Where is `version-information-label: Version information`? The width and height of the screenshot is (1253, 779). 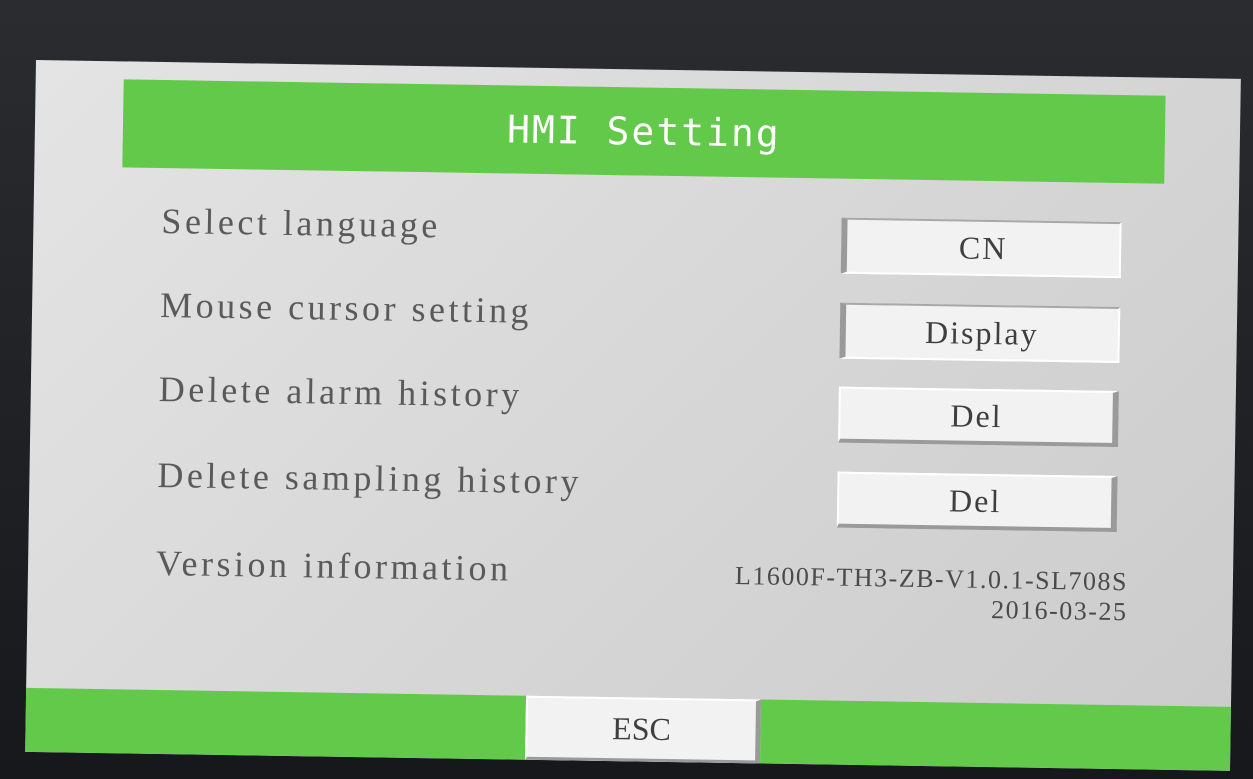
version-information-label: Version information is located at coordinates (333, 565).